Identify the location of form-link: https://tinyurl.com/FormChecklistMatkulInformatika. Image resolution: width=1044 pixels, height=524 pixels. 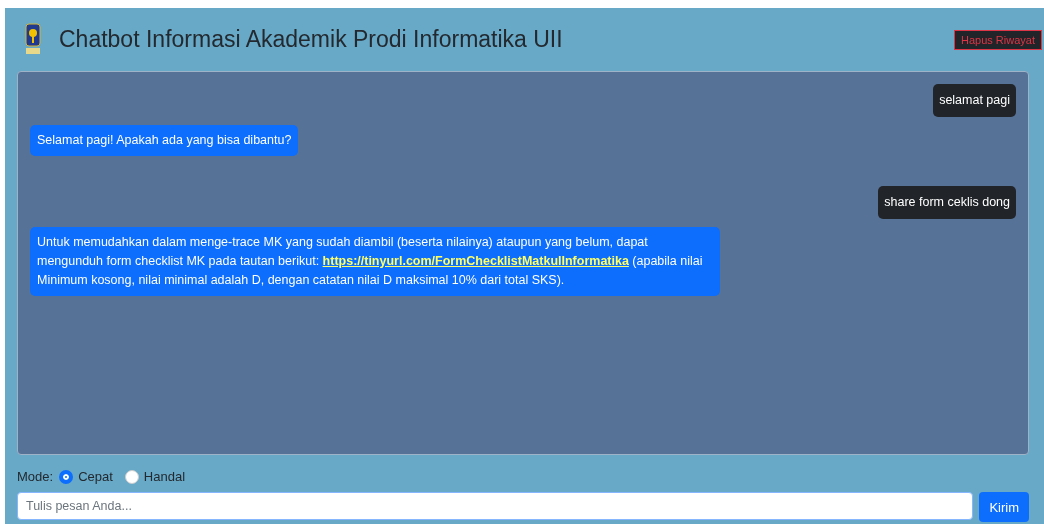
(475, 261).